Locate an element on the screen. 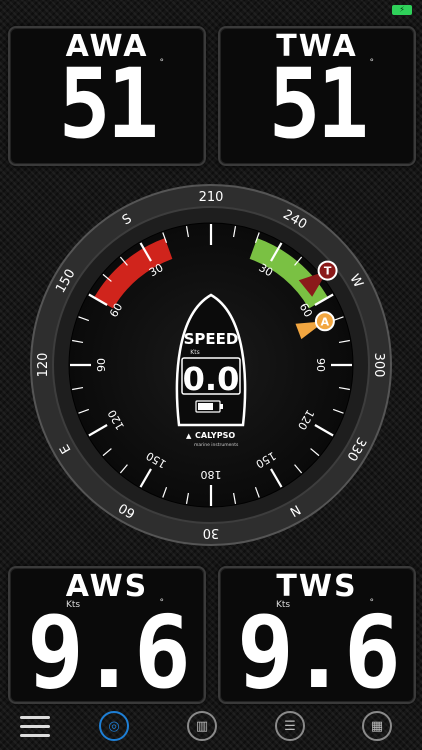 The image size is (422, 750). aws-panel: AWS Kts ° 9.6 is located at coordinates (107, 637).